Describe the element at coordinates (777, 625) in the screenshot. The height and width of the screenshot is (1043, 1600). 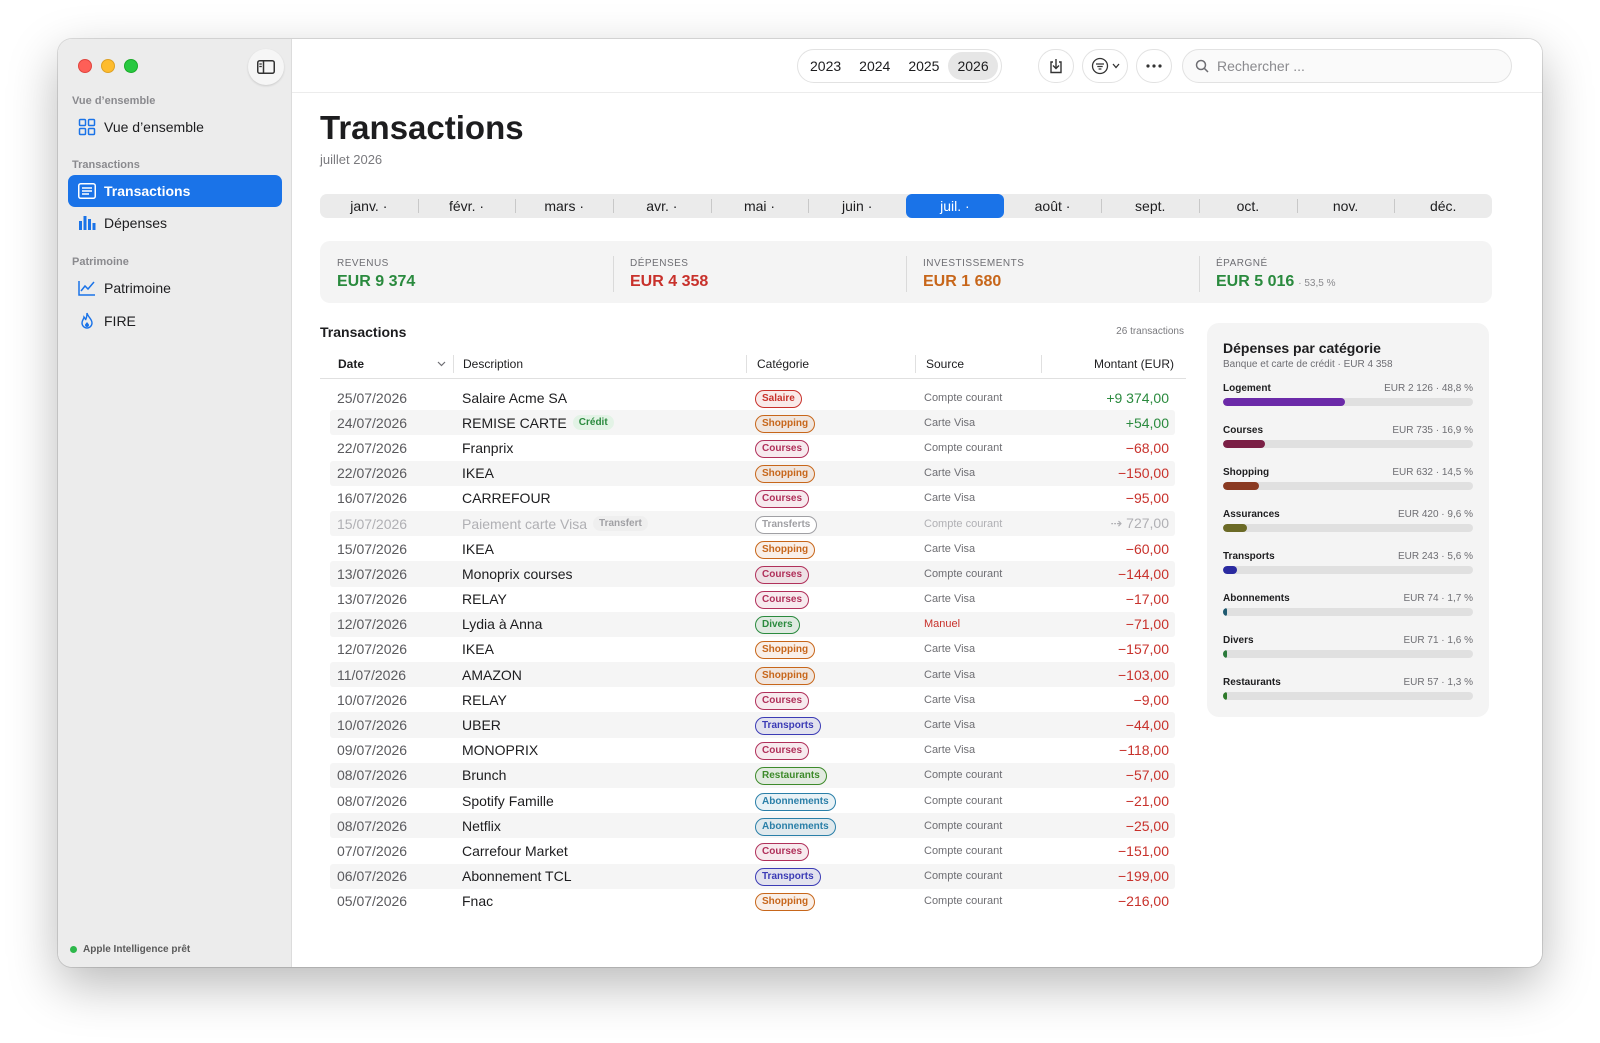
I see `category-pill: Divers` at that location.